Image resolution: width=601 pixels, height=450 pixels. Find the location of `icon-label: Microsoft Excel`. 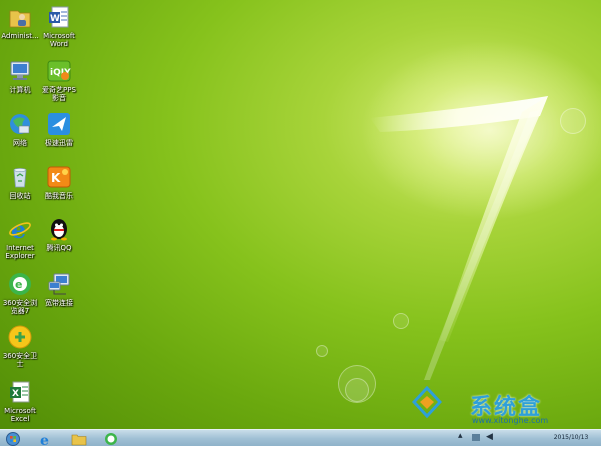

icon-label: Microsoft Excel is located at coordinates (20, 415).